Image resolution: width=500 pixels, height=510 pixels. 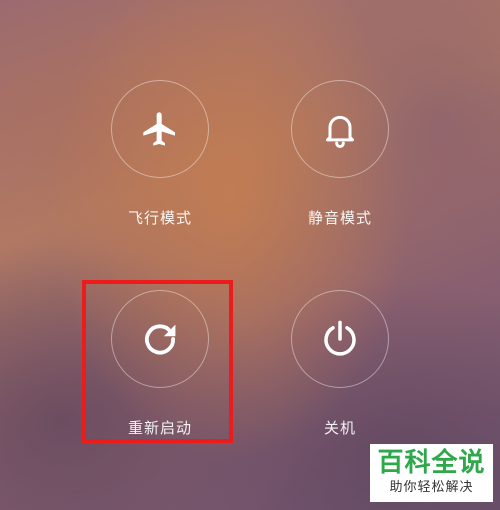 I want to click on airplane-mode-circle, so click(x=160, y=129).